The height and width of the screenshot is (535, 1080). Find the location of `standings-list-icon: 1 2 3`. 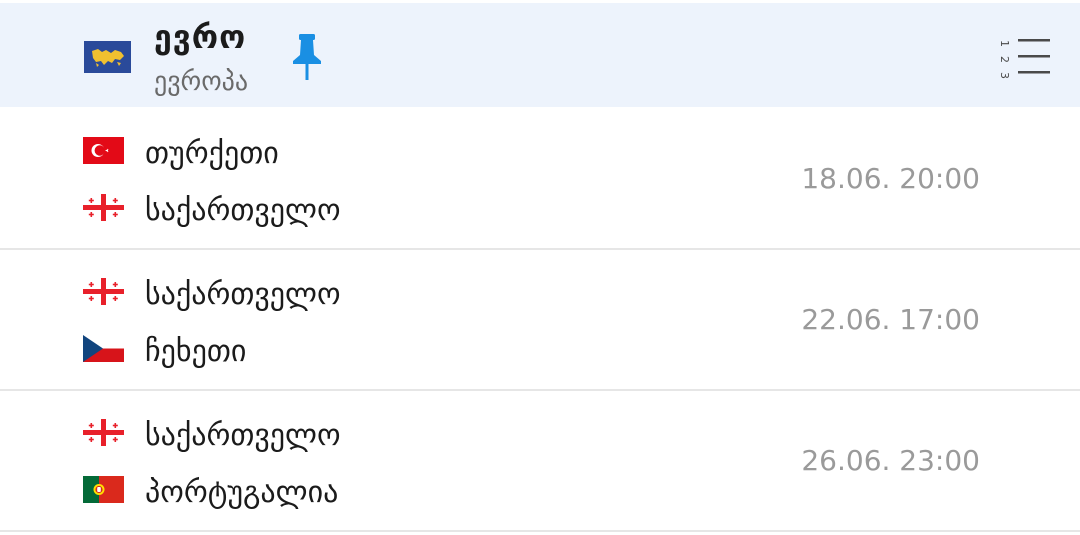

standings-list-icon: 1 2 3 is located at coordinates (1025, 58).